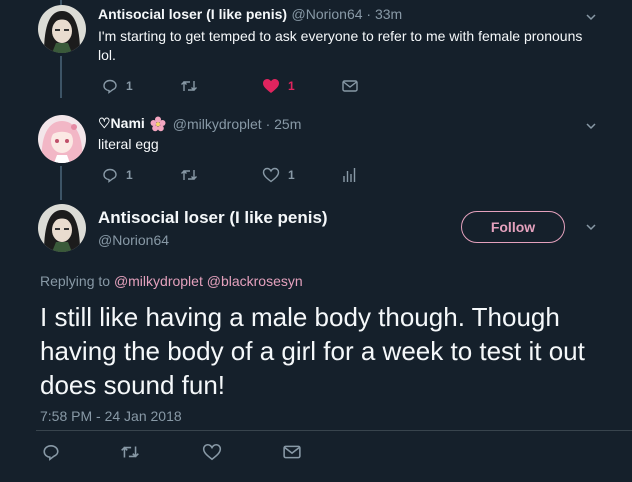 The width and height of the screenshot is (632, 482). Describe the element at coordinates (334, 430) in the screenshot. I see `divider` at that location.